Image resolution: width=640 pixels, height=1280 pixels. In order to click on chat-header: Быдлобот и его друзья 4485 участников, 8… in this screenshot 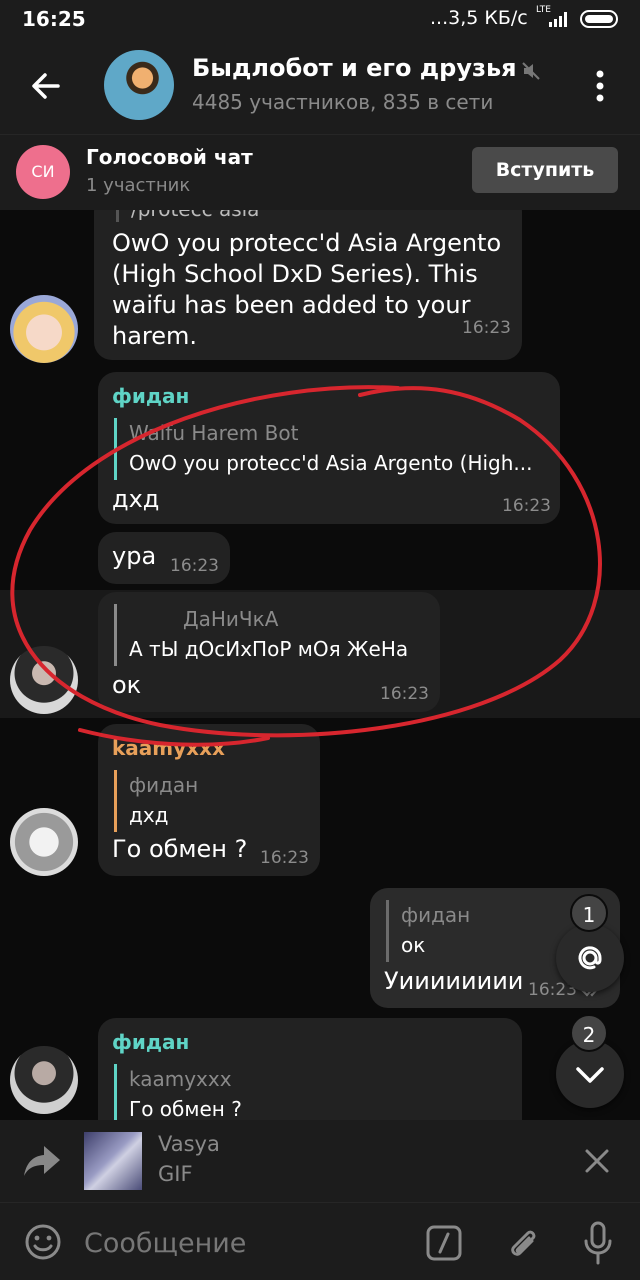, I will do `click(320, 86)`.